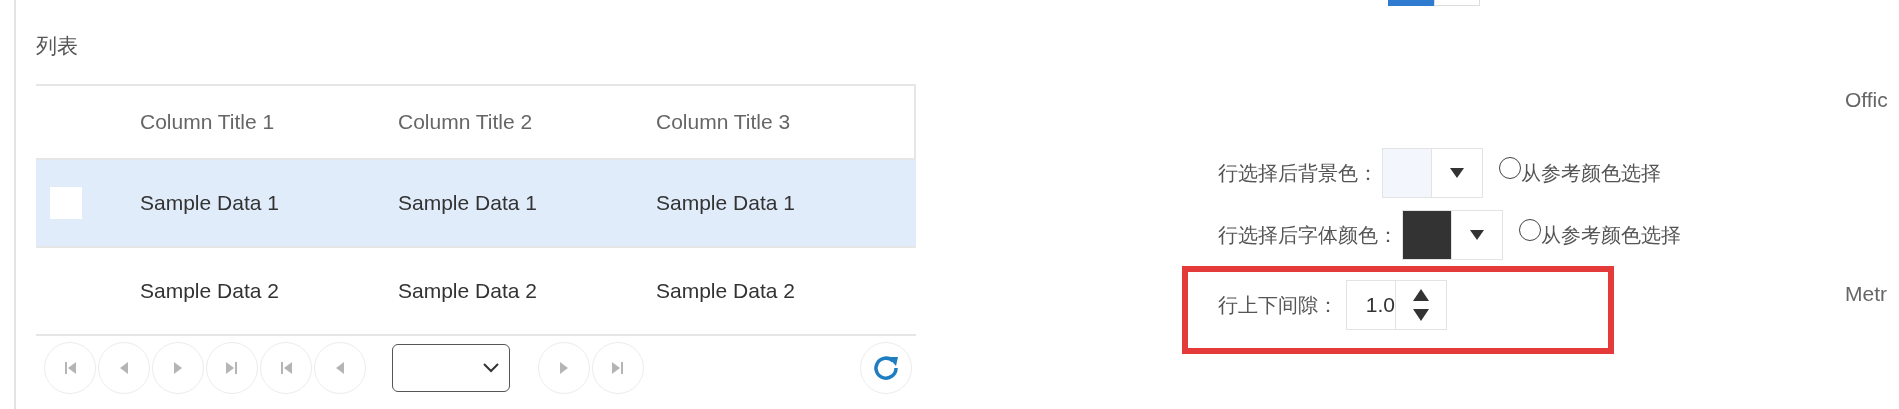 The image size is (1899, 409). I want to click on column-header: Column Title 2, so click(527, 122).